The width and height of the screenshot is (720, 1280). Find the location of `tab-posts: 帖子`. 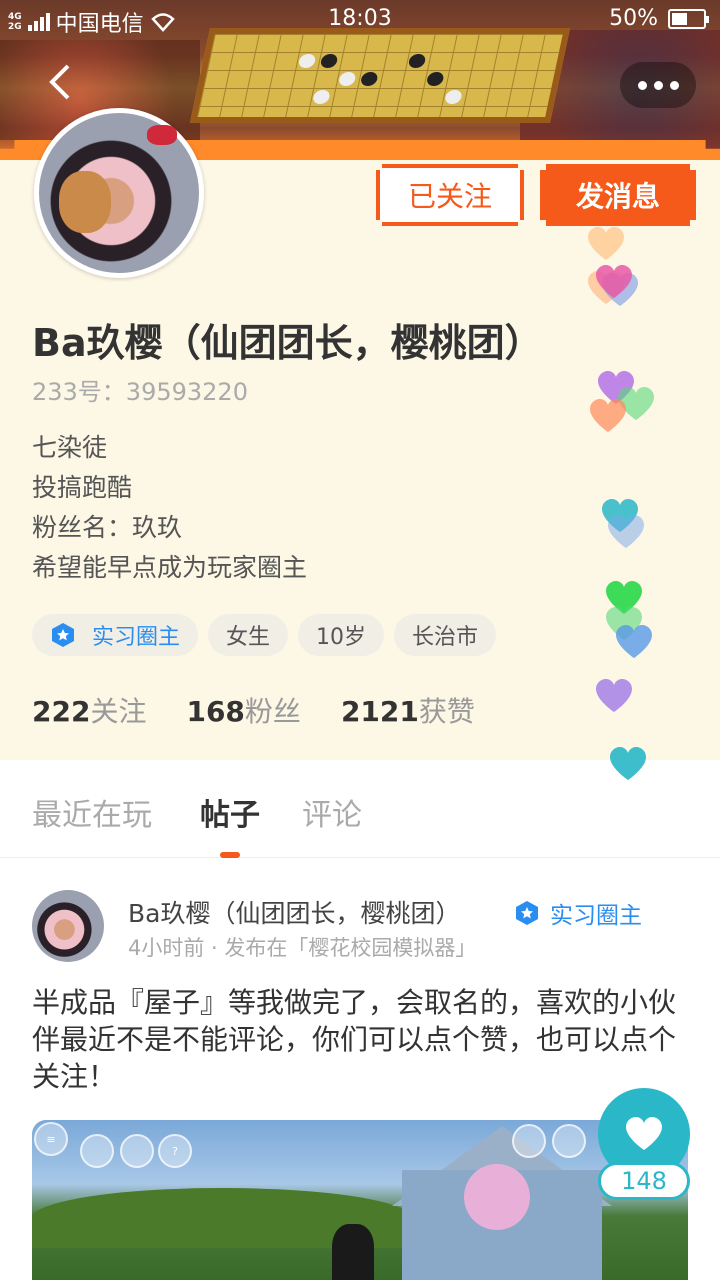

tab-posts: 帖子 is located at coordinates (230, 812).